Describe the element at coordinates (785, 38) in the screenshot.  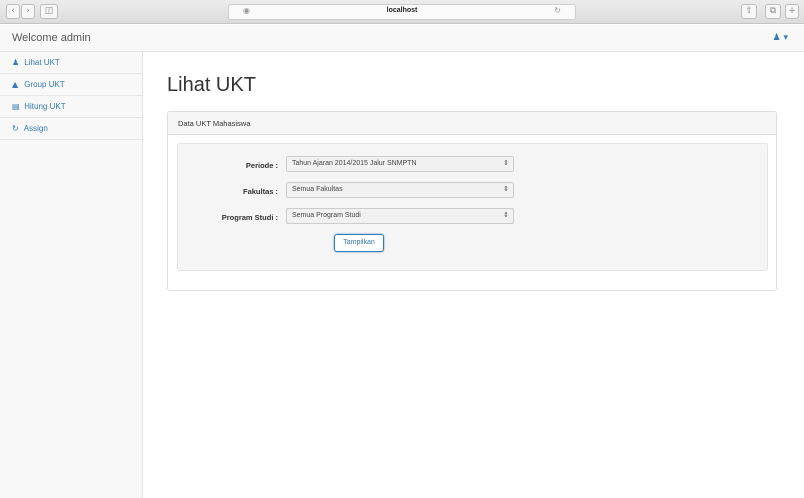
I see `caret-down-icon: ▾` at that location.